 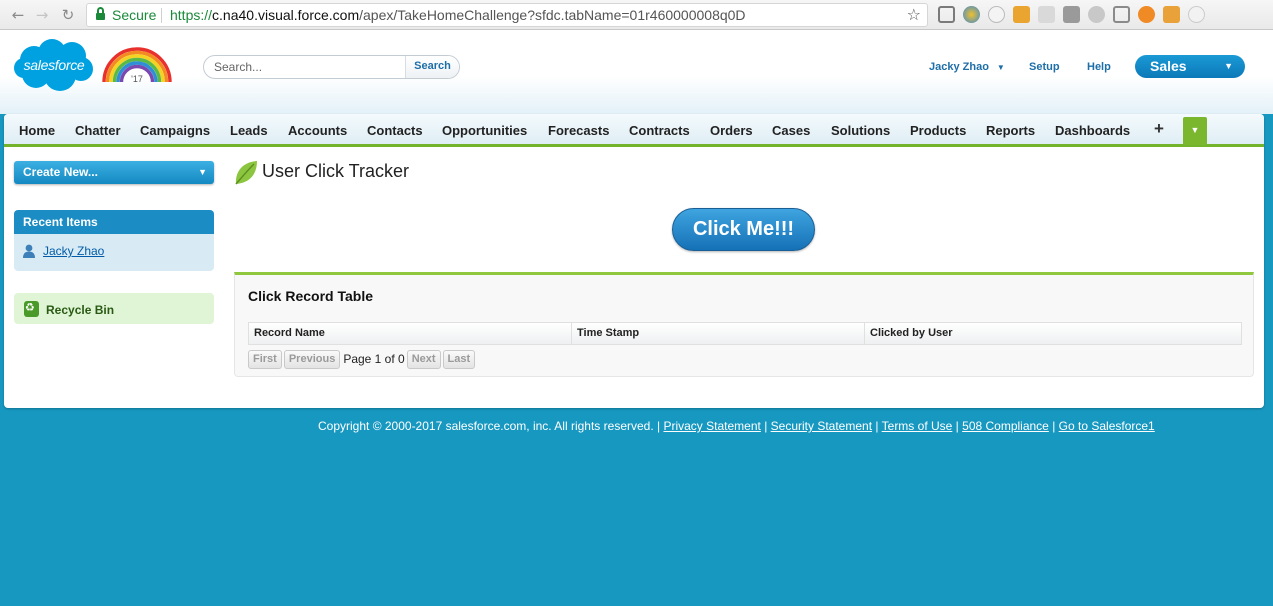 What do you see at coordinates (1099, 67) in the screenshot?
I see `help-link: Help` at bounding box center [1099, 67].